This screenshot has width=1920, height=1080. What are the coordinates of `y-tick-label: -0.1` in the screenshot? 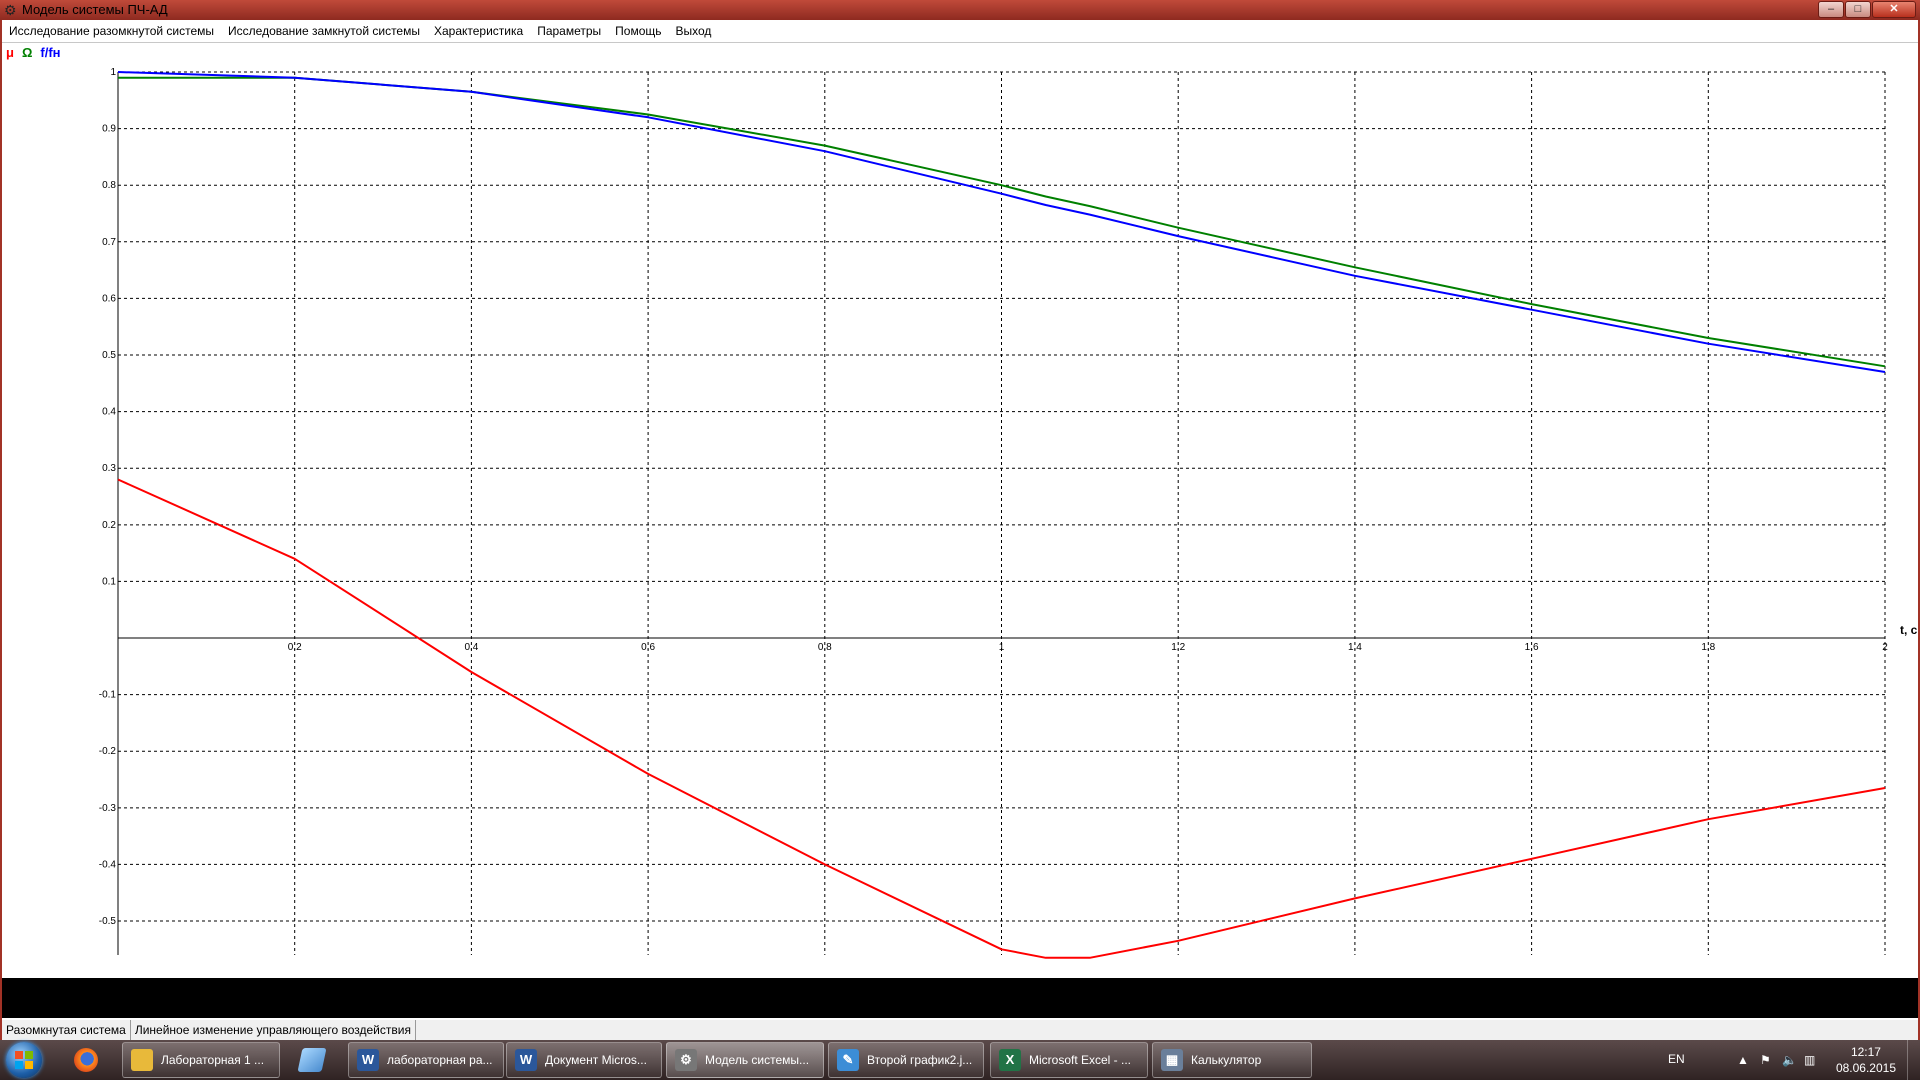 It's located at (108, 695).